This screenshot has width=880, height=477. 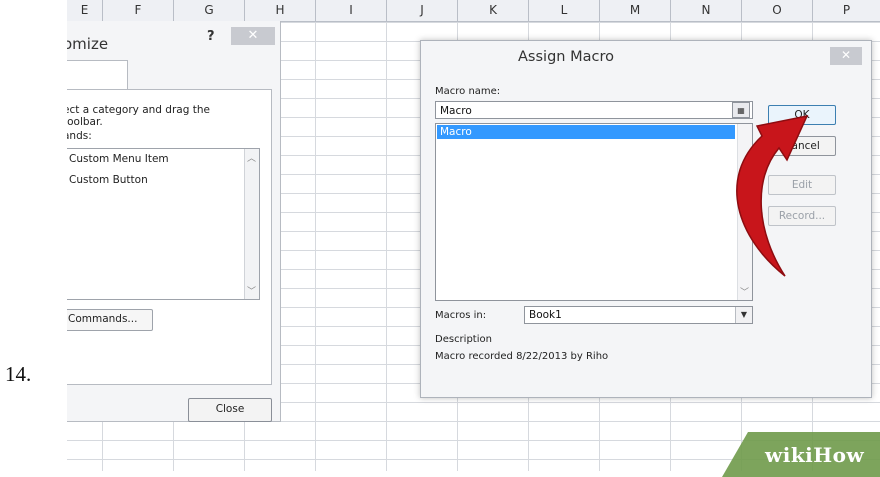 What do you see at coordinates (564, 10) in the screenshot?
I see `column-header: L` at bounding box center [564, 10].